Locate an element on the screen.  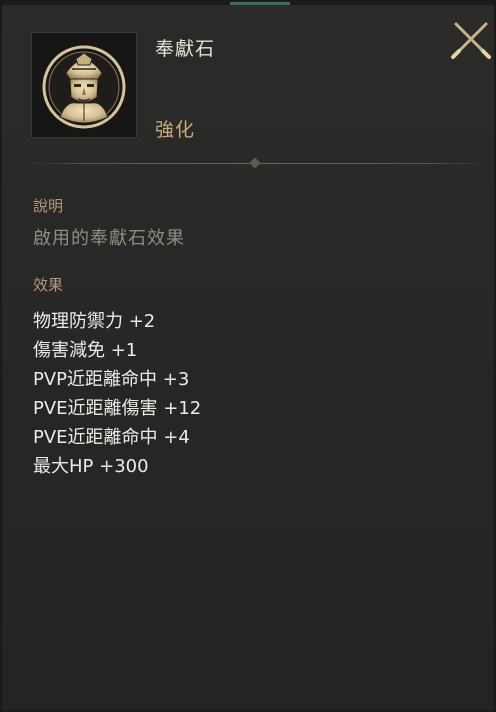
effect-item: PVP近距離命中 +3 is located at coordinates (111, 379).